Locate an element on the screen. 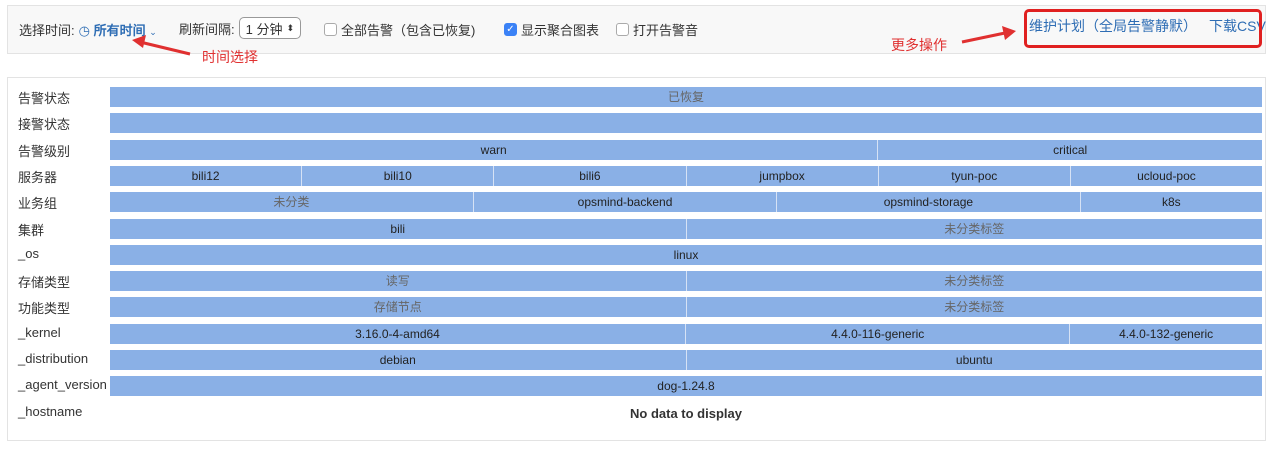  bar-segment: 读写 is located at coordinates (398, 281).